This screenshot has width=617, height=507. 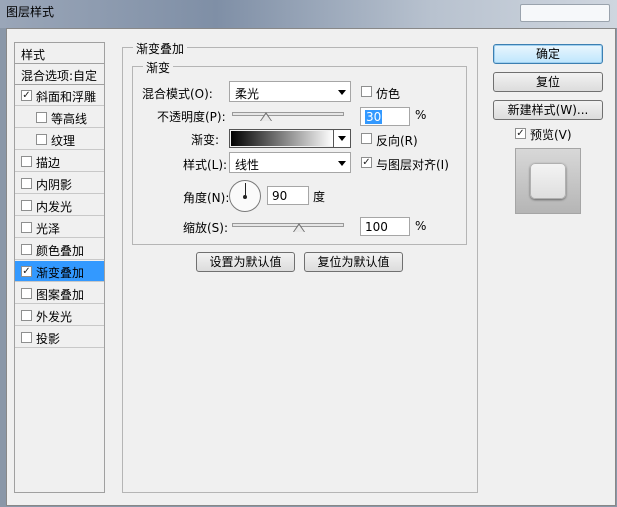 I want to click on opacity-slider-thumb, so click(x=265, y=116).